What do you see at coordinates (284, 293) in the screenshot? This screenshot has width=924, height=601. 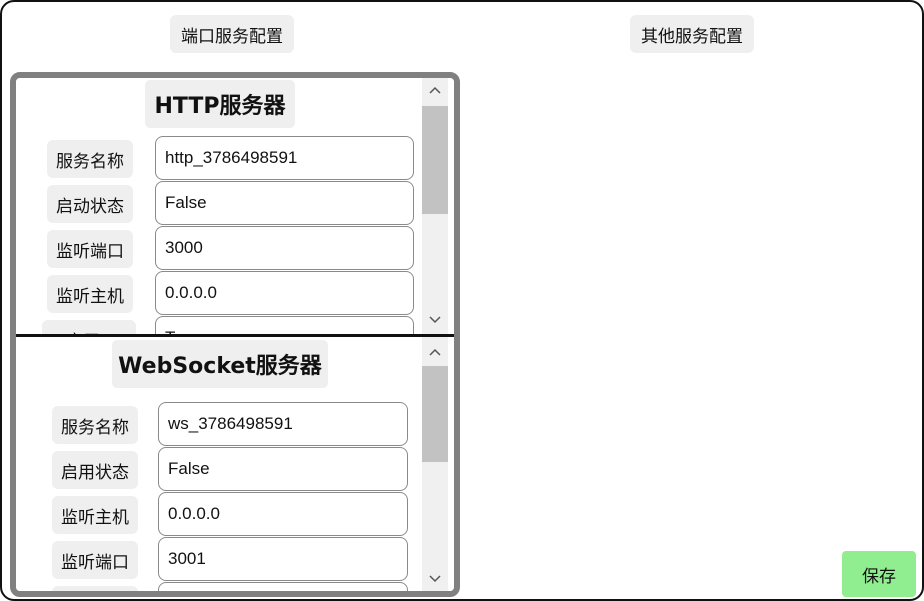 I see `http-listen-host-input: 0.0.0.0` at bounding box center [284, 293].